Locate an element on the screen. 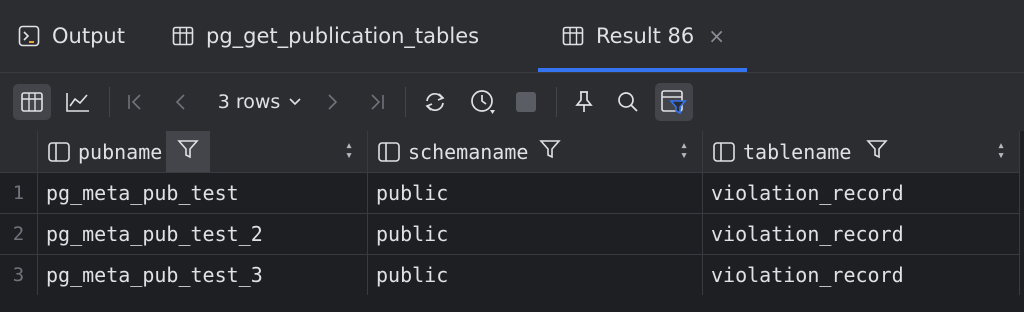 This screenshot has width=1024, height=312. tab-output: Output is located at coordinates (71, 36).